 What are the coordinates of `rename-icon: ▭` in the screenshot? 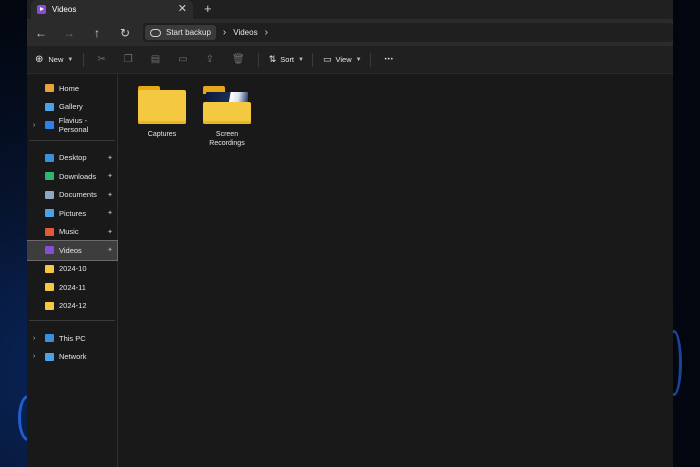 It's located at (182, 59).